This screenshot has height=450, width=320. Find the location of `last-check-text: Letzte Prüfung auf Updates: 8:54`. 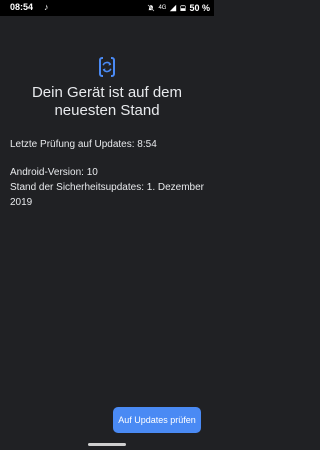

last-check-text: Letzte Prüfung auf Updates: 8:54 is located at coordinates (83, 144).